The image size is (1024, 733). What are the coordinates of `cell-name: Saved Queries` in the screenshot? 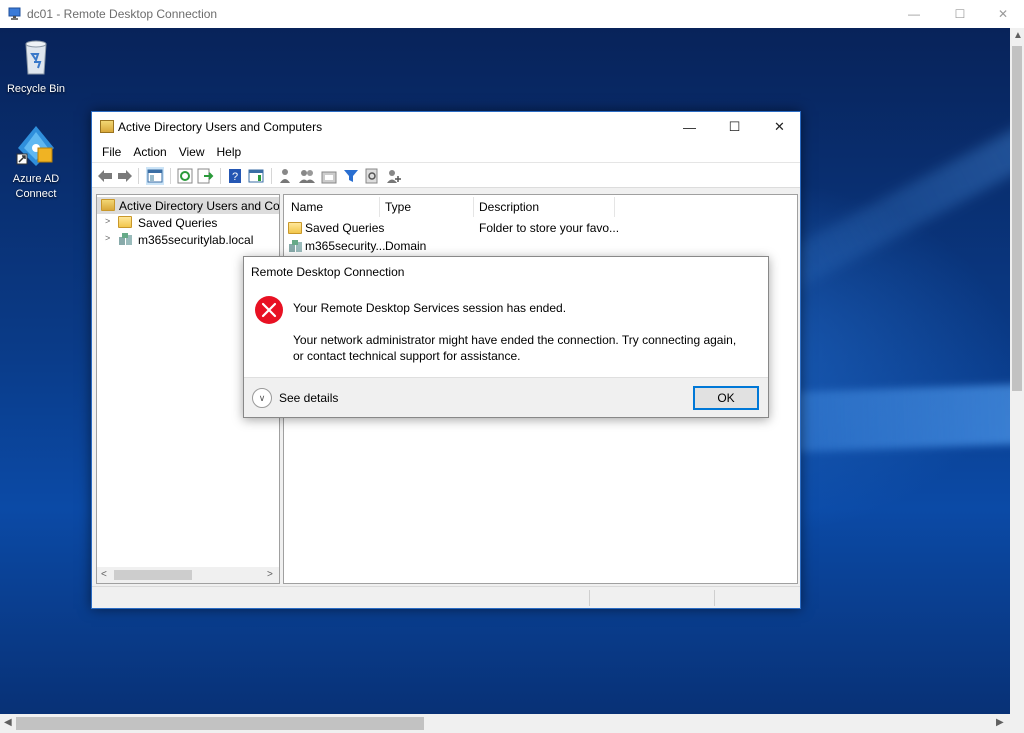 It's located at (345, 228).